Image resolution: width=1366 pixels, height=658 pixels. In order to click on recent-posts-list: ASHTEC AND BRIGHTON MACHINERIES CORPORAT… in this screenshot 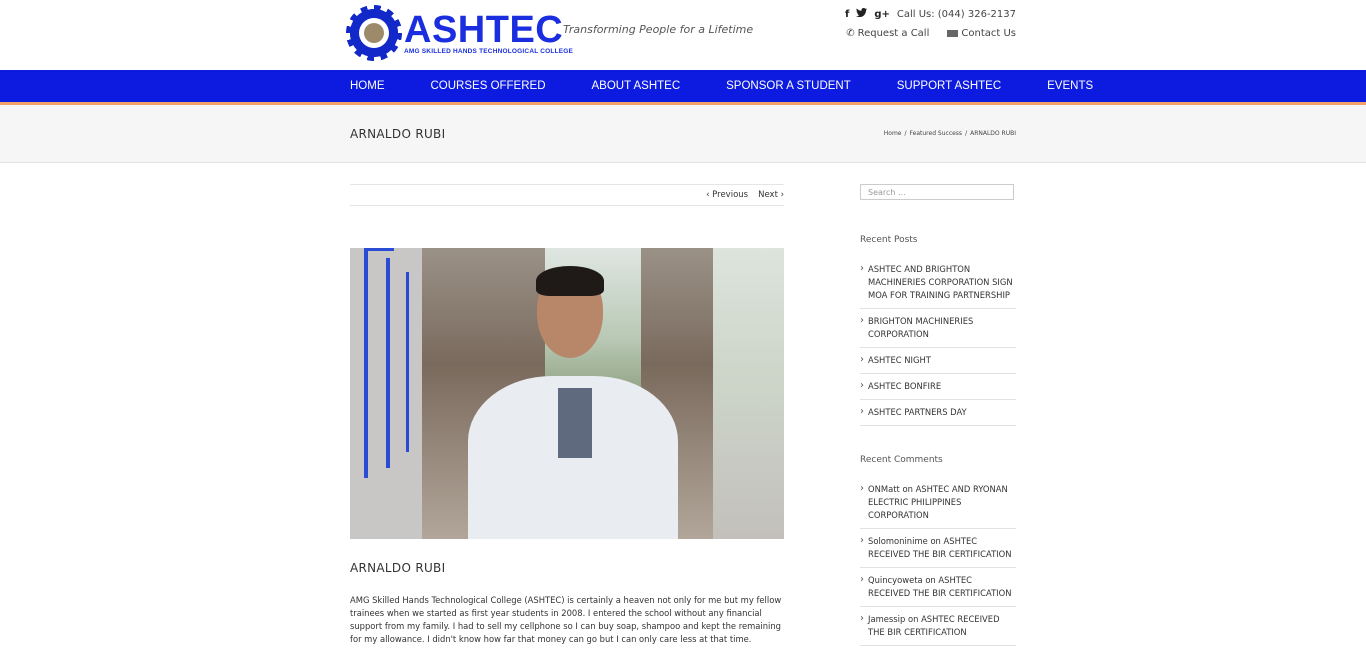, I will do `click(938, 341)`.